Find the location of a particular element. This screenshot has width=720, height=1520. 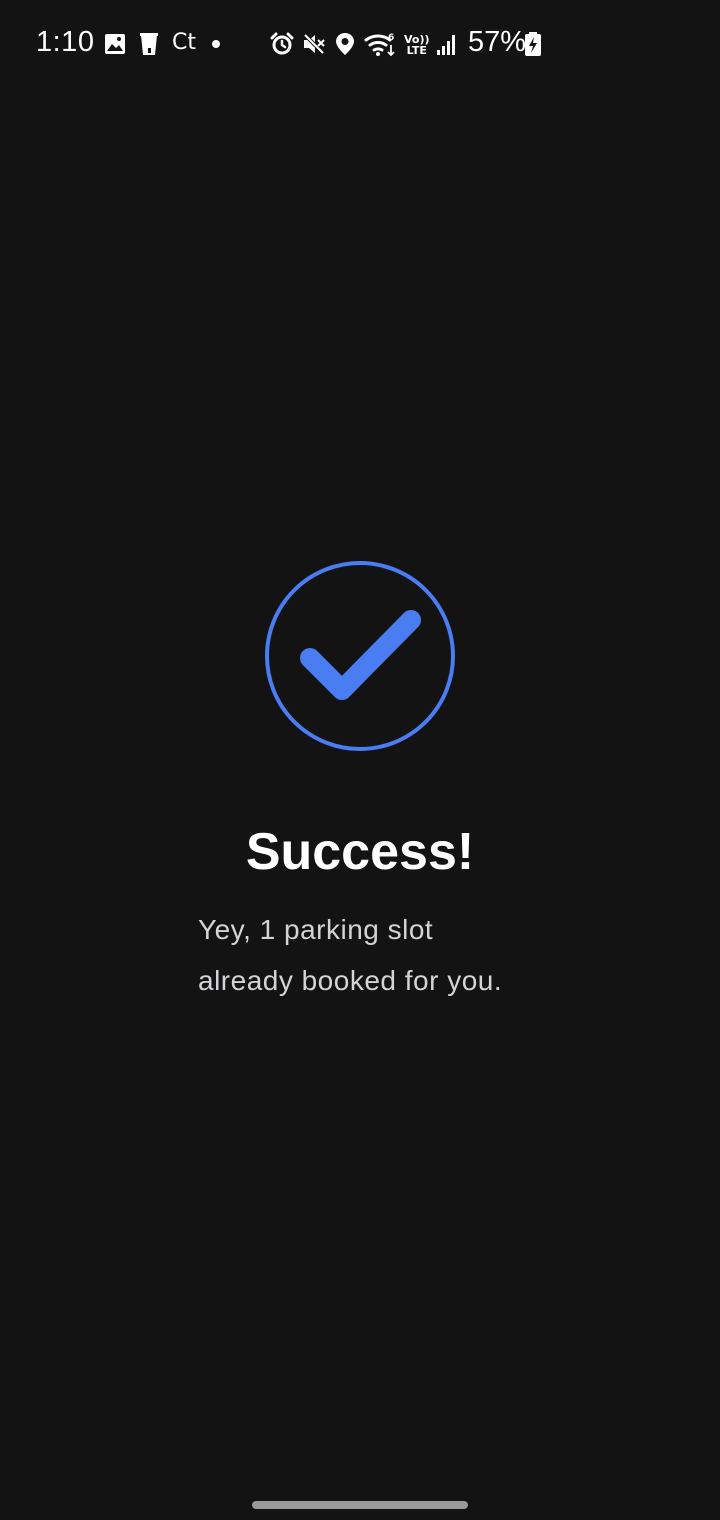

gallery-icon is located at coordinates (115, 44).